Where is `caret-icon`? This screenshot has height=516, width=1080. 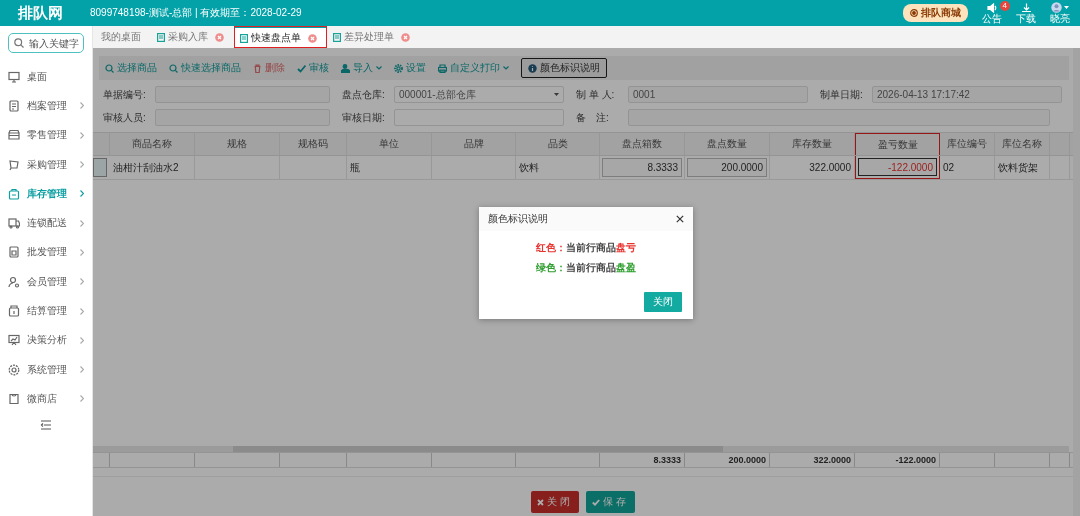 caret-icon is located at coordinates (1066, 7).